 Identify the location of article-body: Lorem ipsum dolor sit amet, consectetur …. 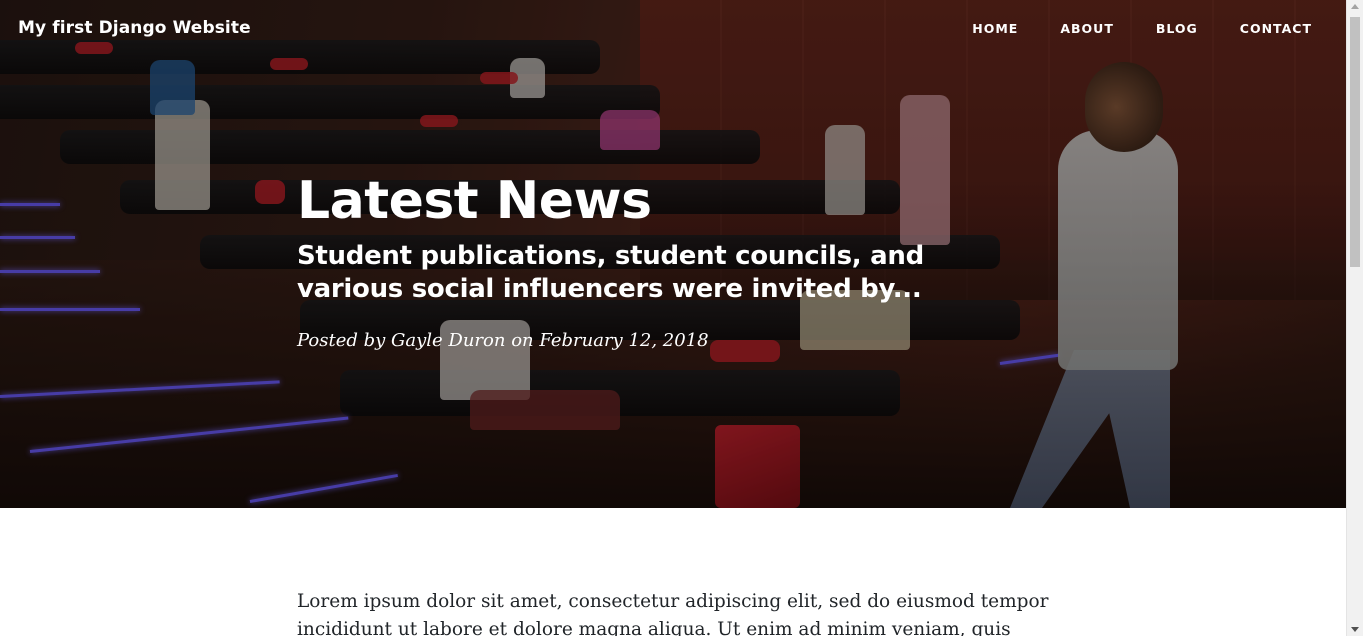
(677, 612).